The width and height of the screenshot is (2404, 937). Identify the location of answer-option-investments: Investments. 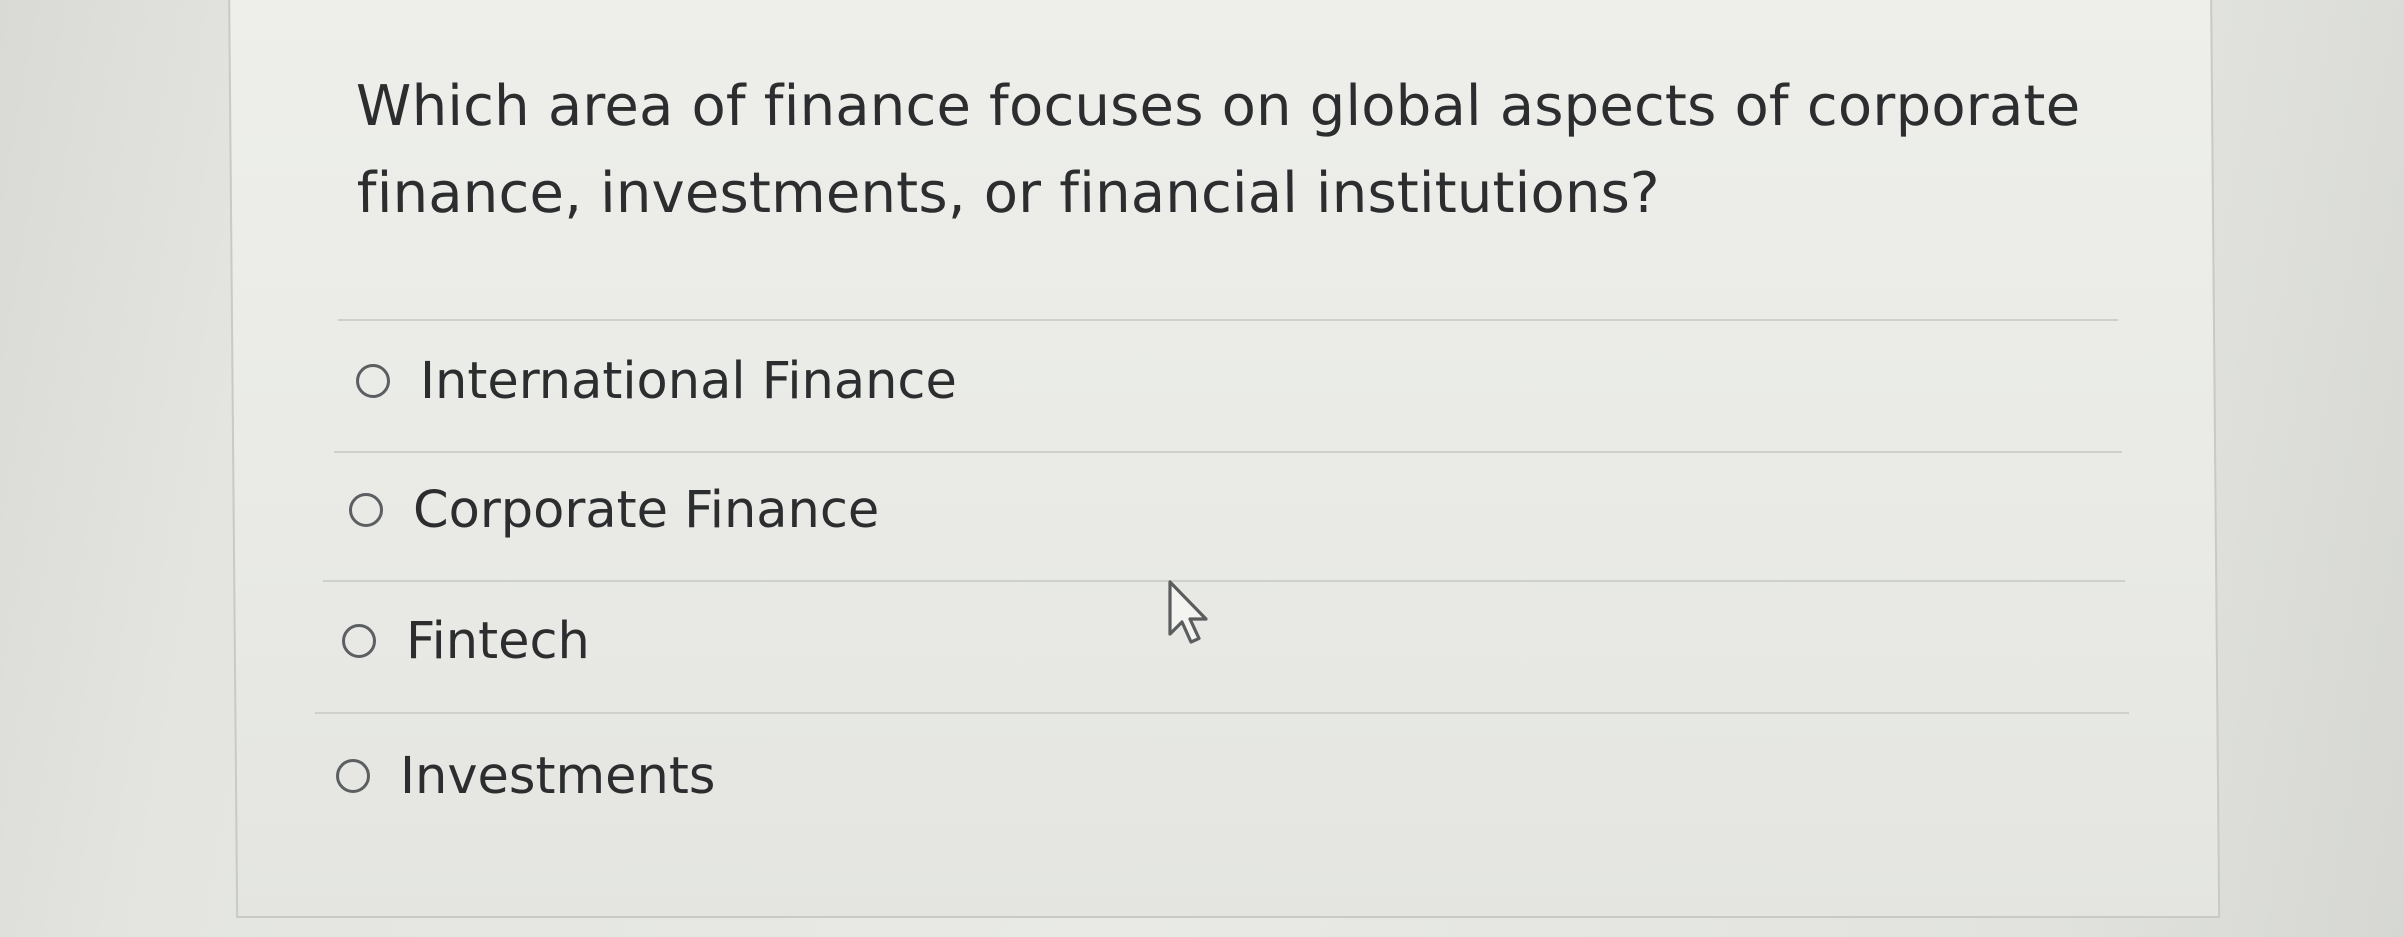
(525, 776).